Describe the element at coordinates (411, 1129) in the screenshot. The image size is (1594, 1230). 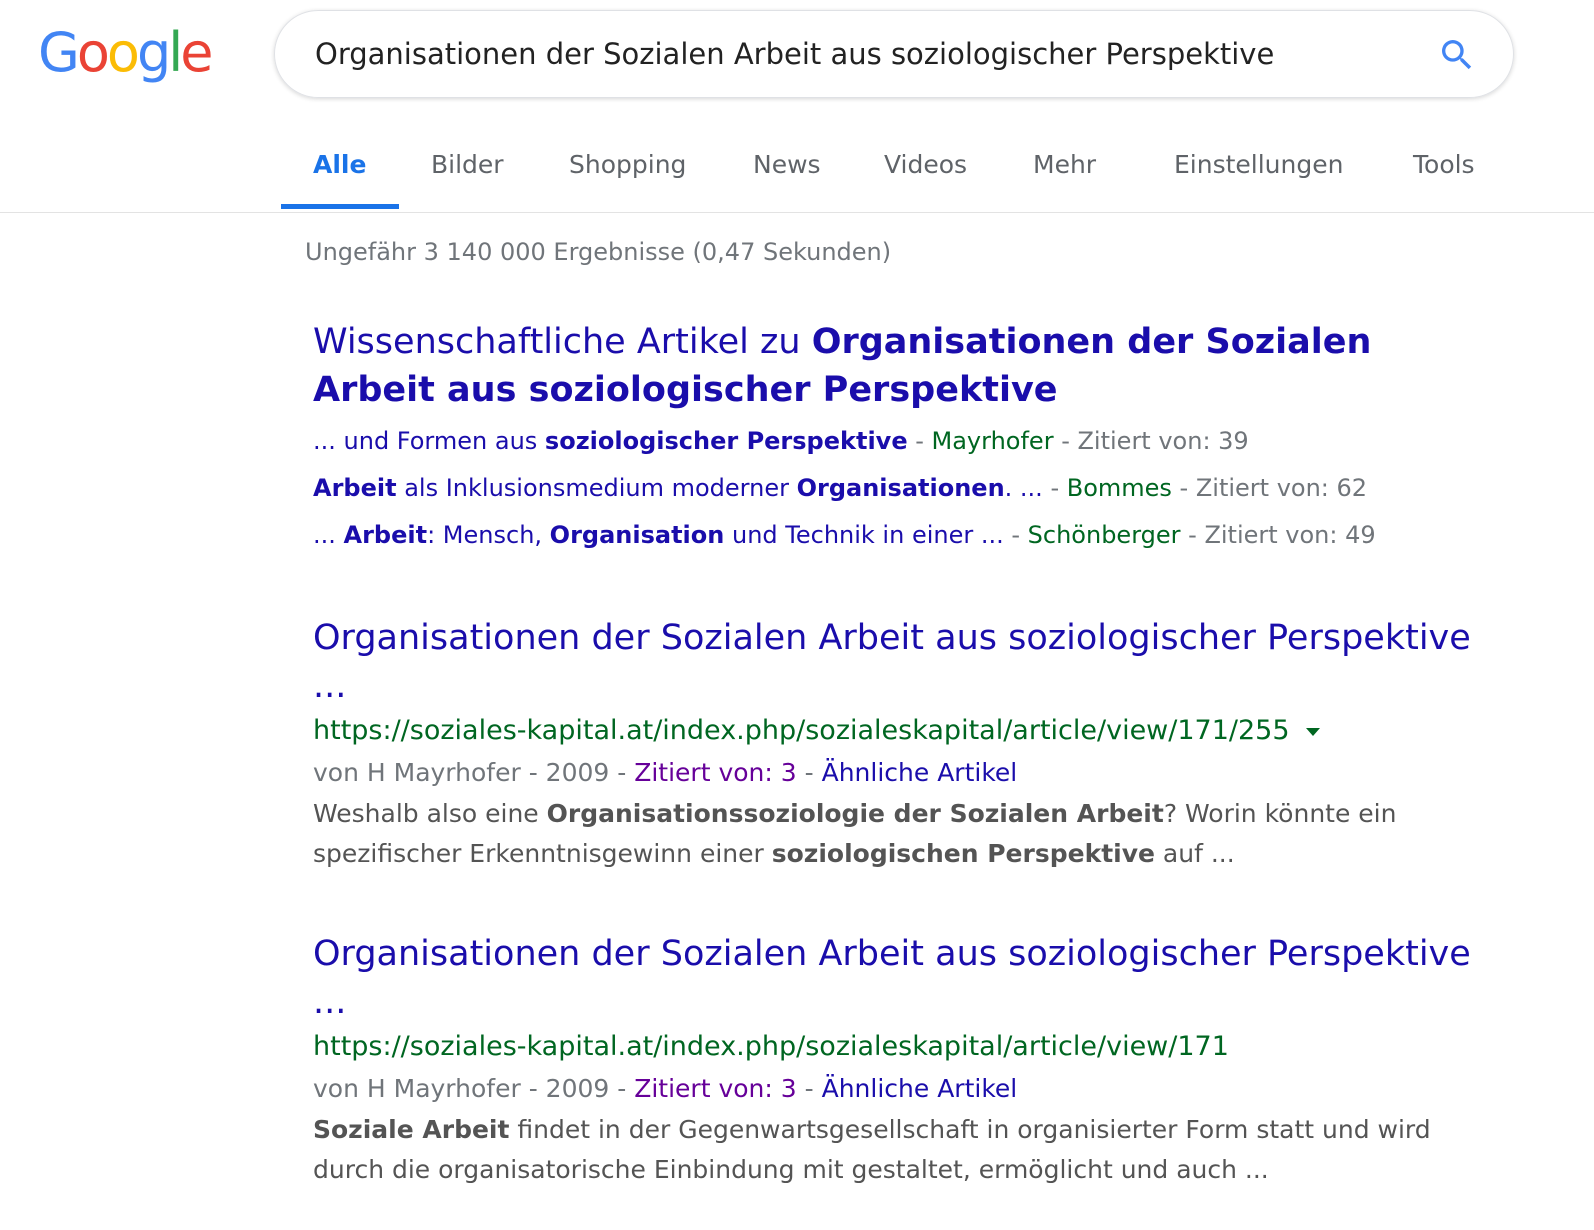
I see `snippet-bold: Soziale Arbeit` at that location.